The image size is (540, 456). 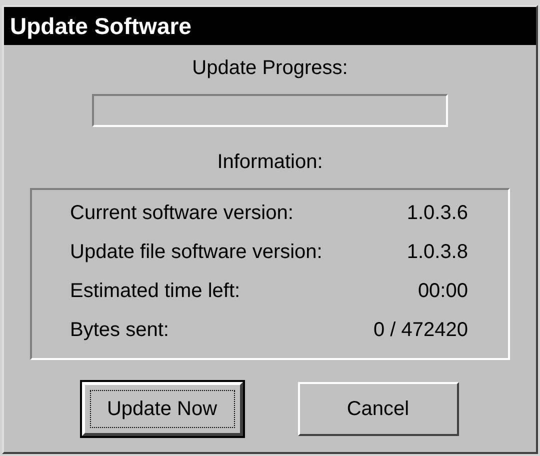 I want to click on info-label: Update file software version:, so click(x=197, y=252).